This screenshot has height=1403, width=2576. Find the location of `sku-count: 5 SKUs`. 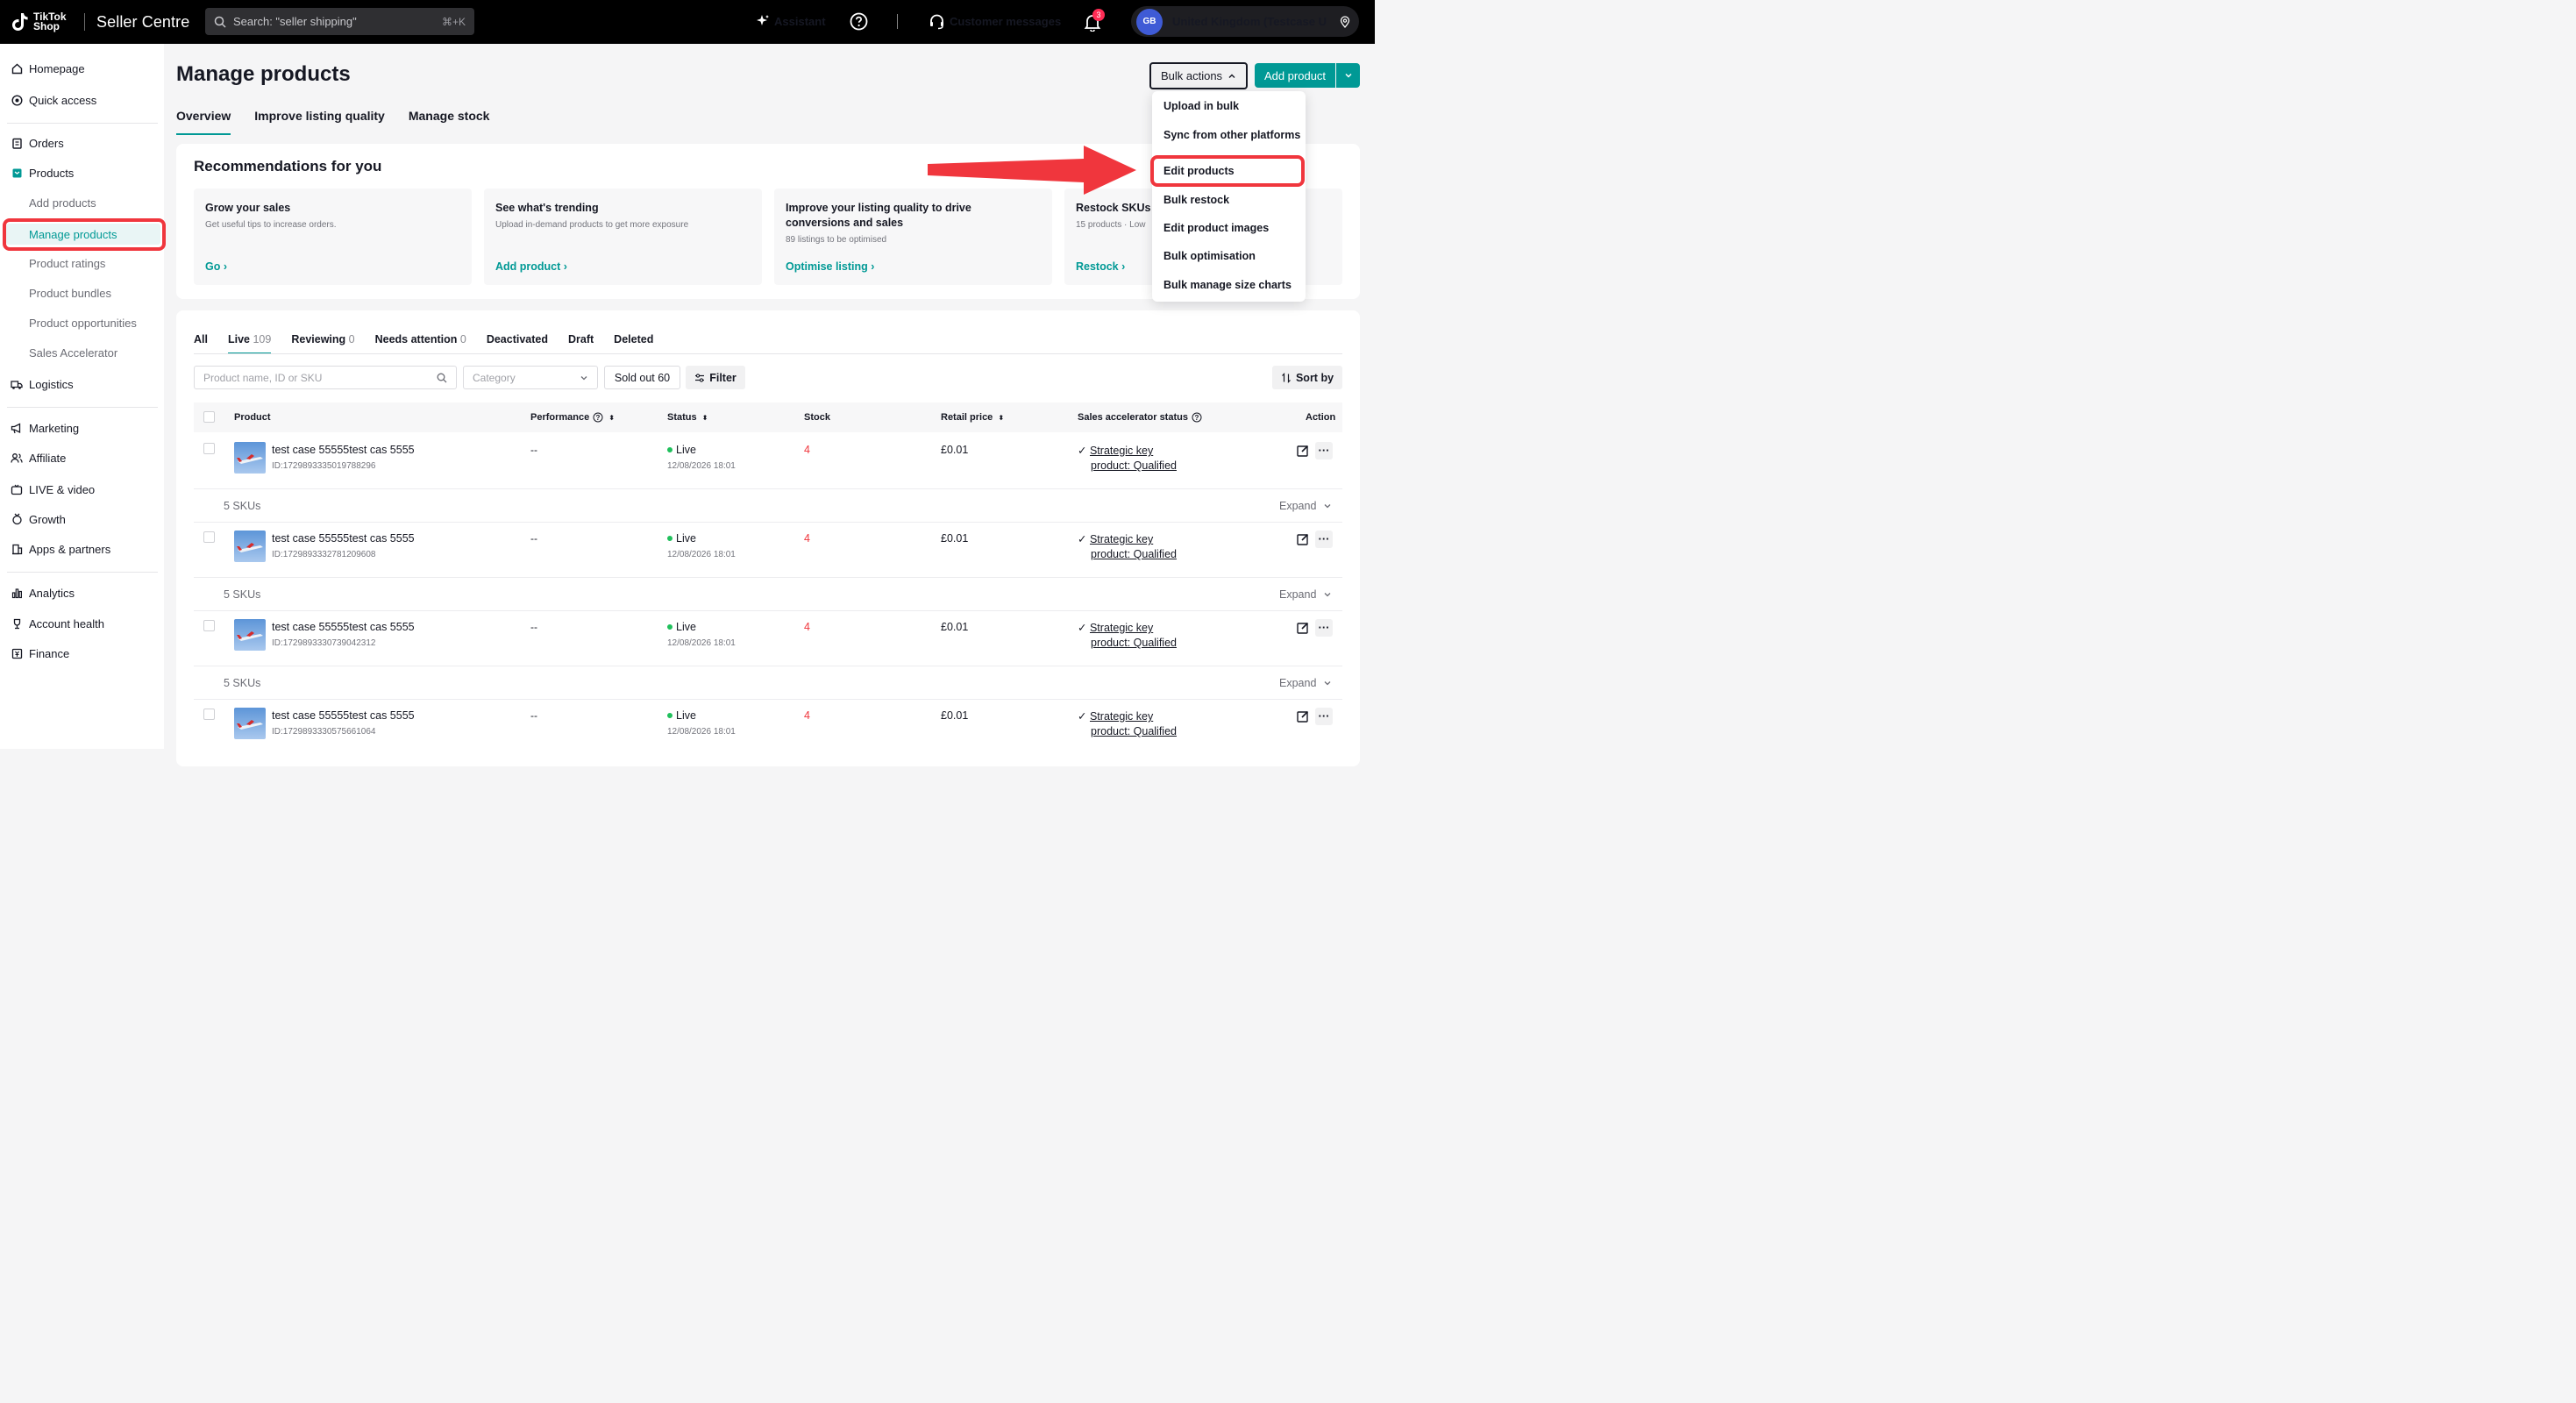

sku-count: 5 SKUs is located at coordinates (242, 594).